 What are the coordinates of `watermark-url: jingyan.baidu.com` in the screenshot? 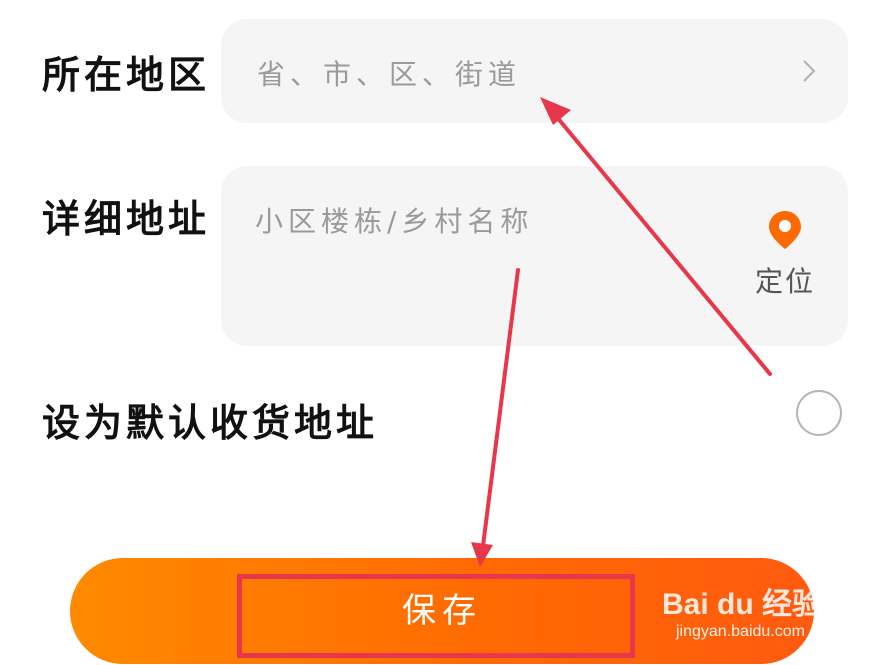 It's located at (740, 631).